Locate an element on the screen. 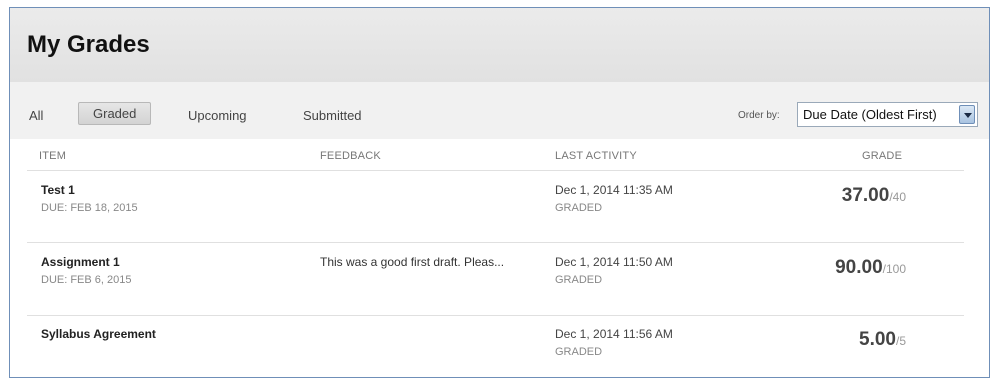 The height and width of the screenshot is (387, 1003). grade-max: /100 is located at coordinates (894, 269).